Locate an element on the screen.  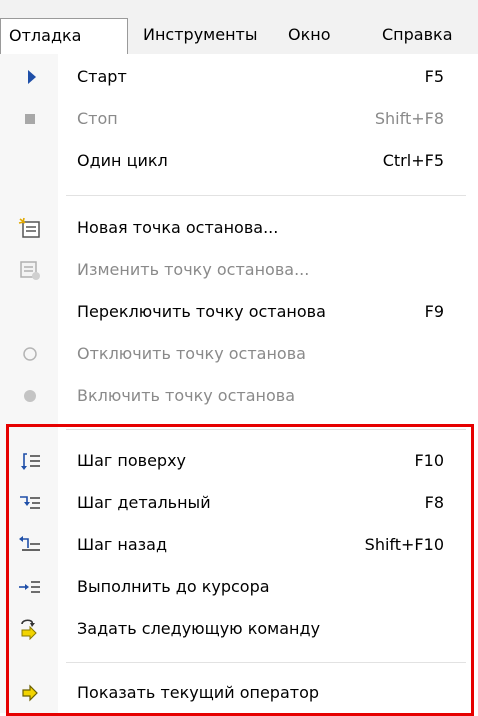
menu-item-label: Показать текущий оператор is located at coordinates (198, 692).